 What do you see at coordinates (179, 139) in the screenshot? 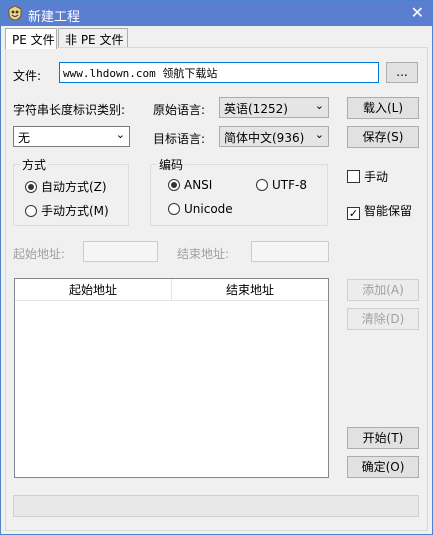
I see `target-language-label: 目标语言:` at bounding box center [179, 139].